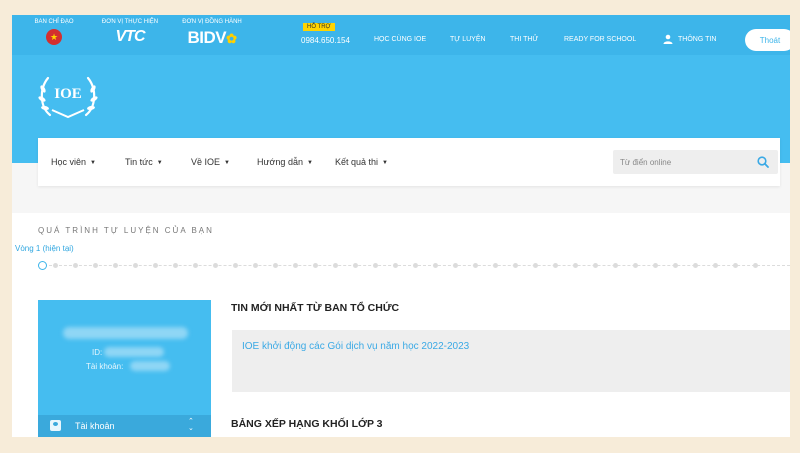  Describe the element at coordinates (468, 39) in the screenshot. I see `nav-self-practice: TỰ LUYỆN` at that location.